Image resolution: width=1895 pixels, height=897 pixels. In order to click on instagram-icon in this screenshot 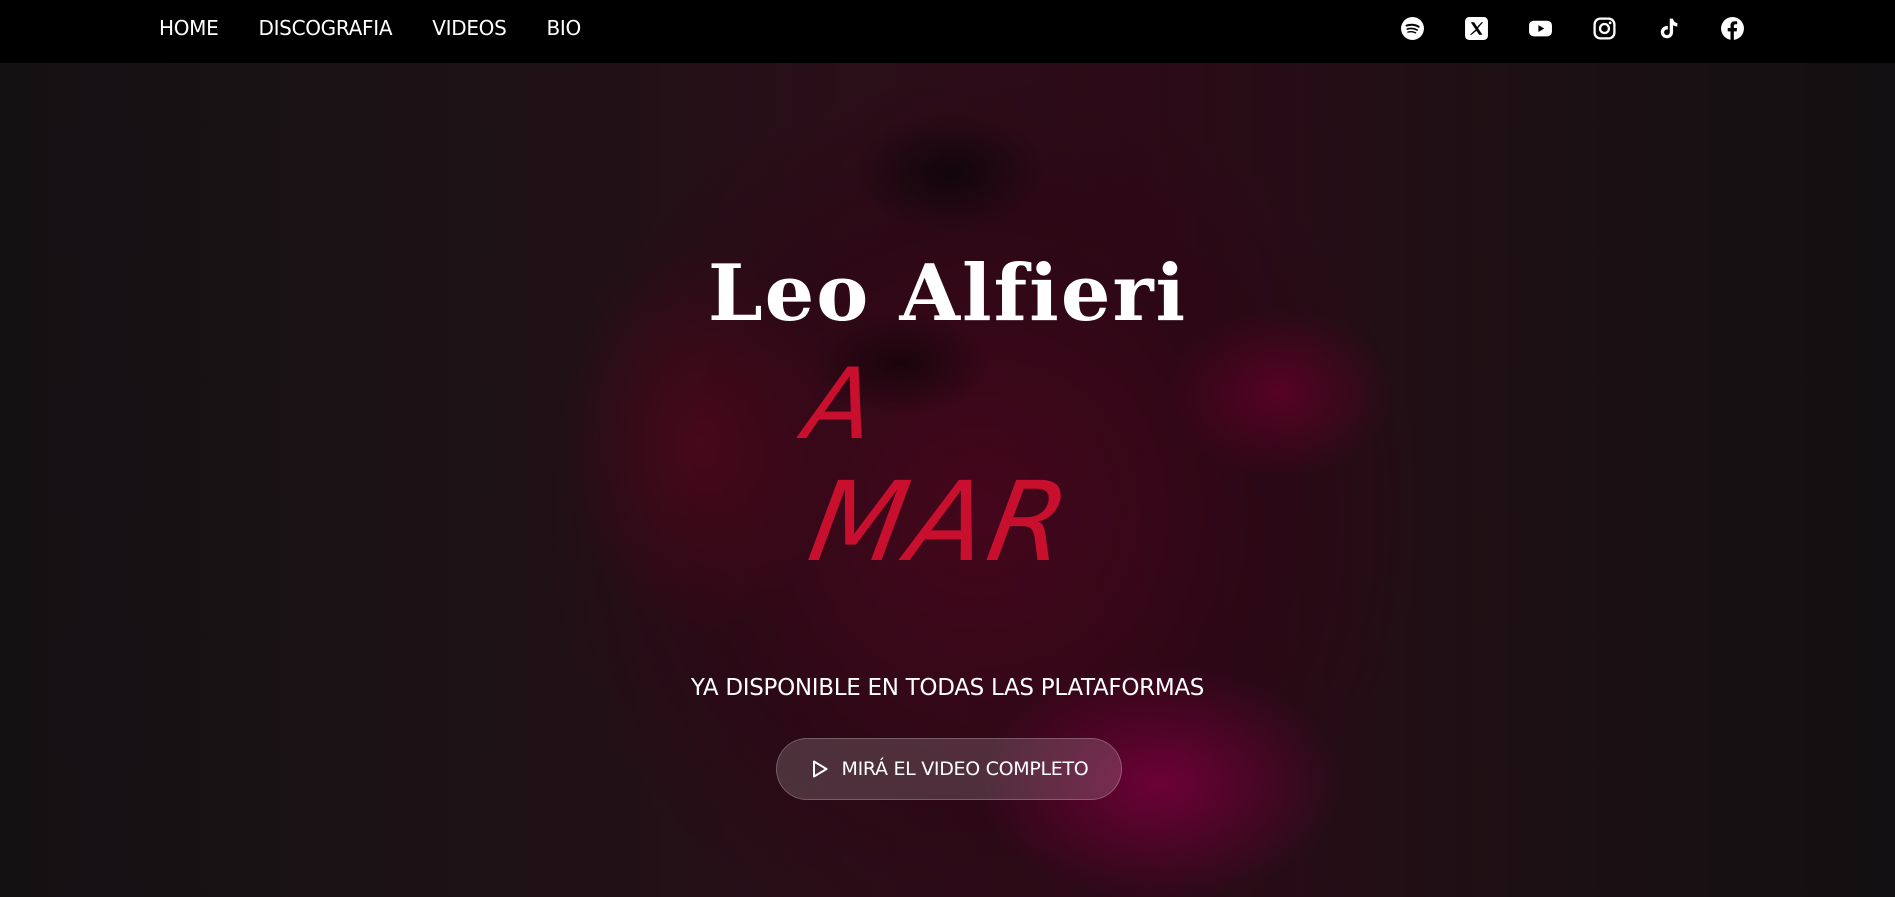, I will do `click(1604, 28)`.